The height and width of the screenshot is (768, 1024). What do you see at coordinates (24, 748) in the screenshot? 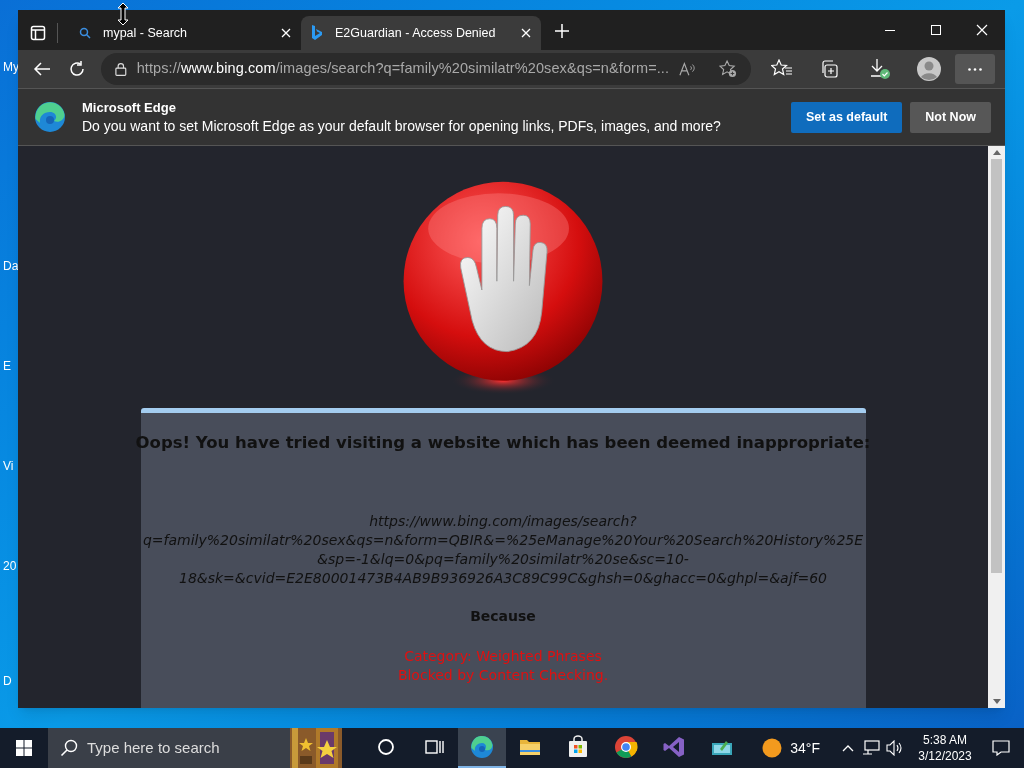
I see `windows-logo-icon` at bounding box center [24, 748].